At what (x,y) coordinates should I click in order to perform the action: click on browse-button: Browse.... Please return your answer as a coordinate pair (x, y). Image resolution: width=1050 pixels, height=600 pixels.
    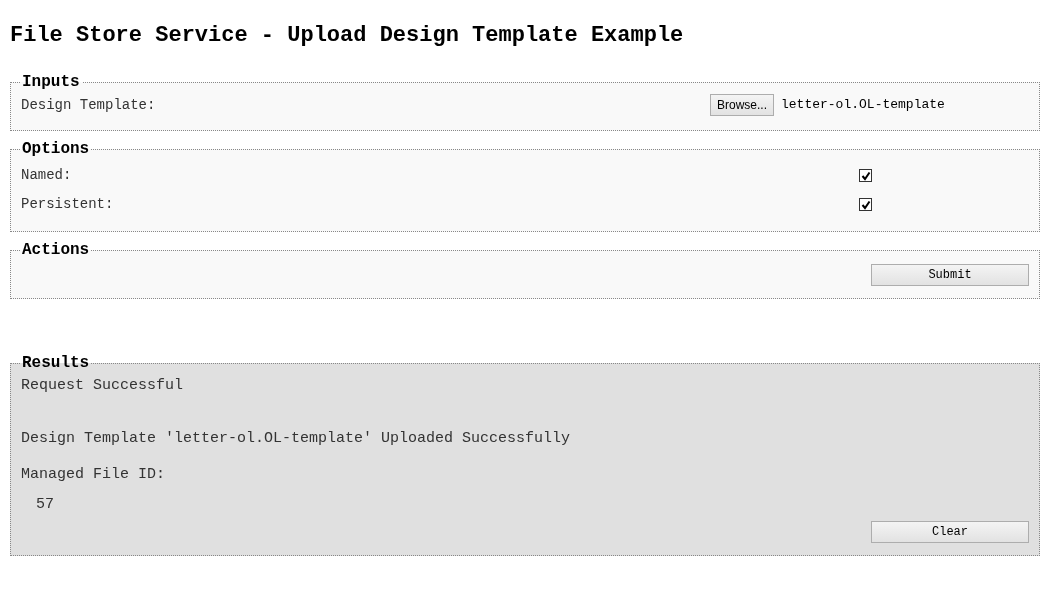
    Looking at the image, I should click on (742, 105).